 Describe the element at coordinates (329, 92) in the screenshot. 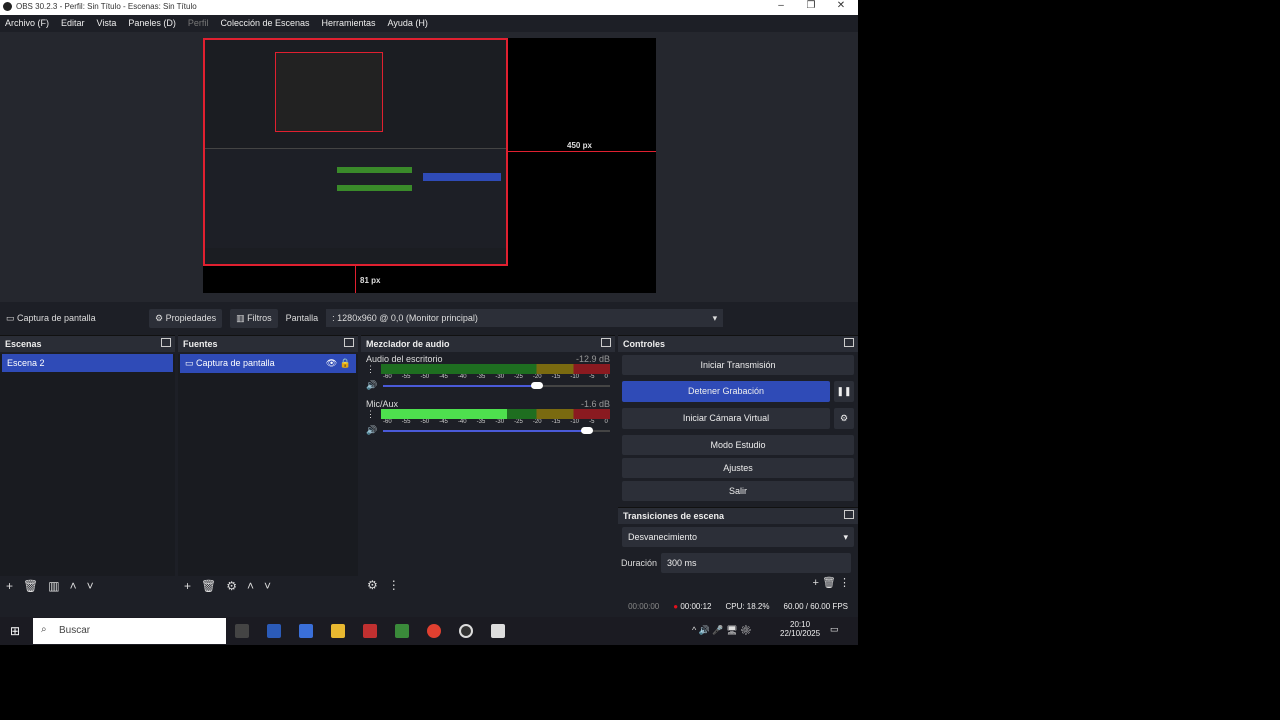

I see `nested-preview` at that location.